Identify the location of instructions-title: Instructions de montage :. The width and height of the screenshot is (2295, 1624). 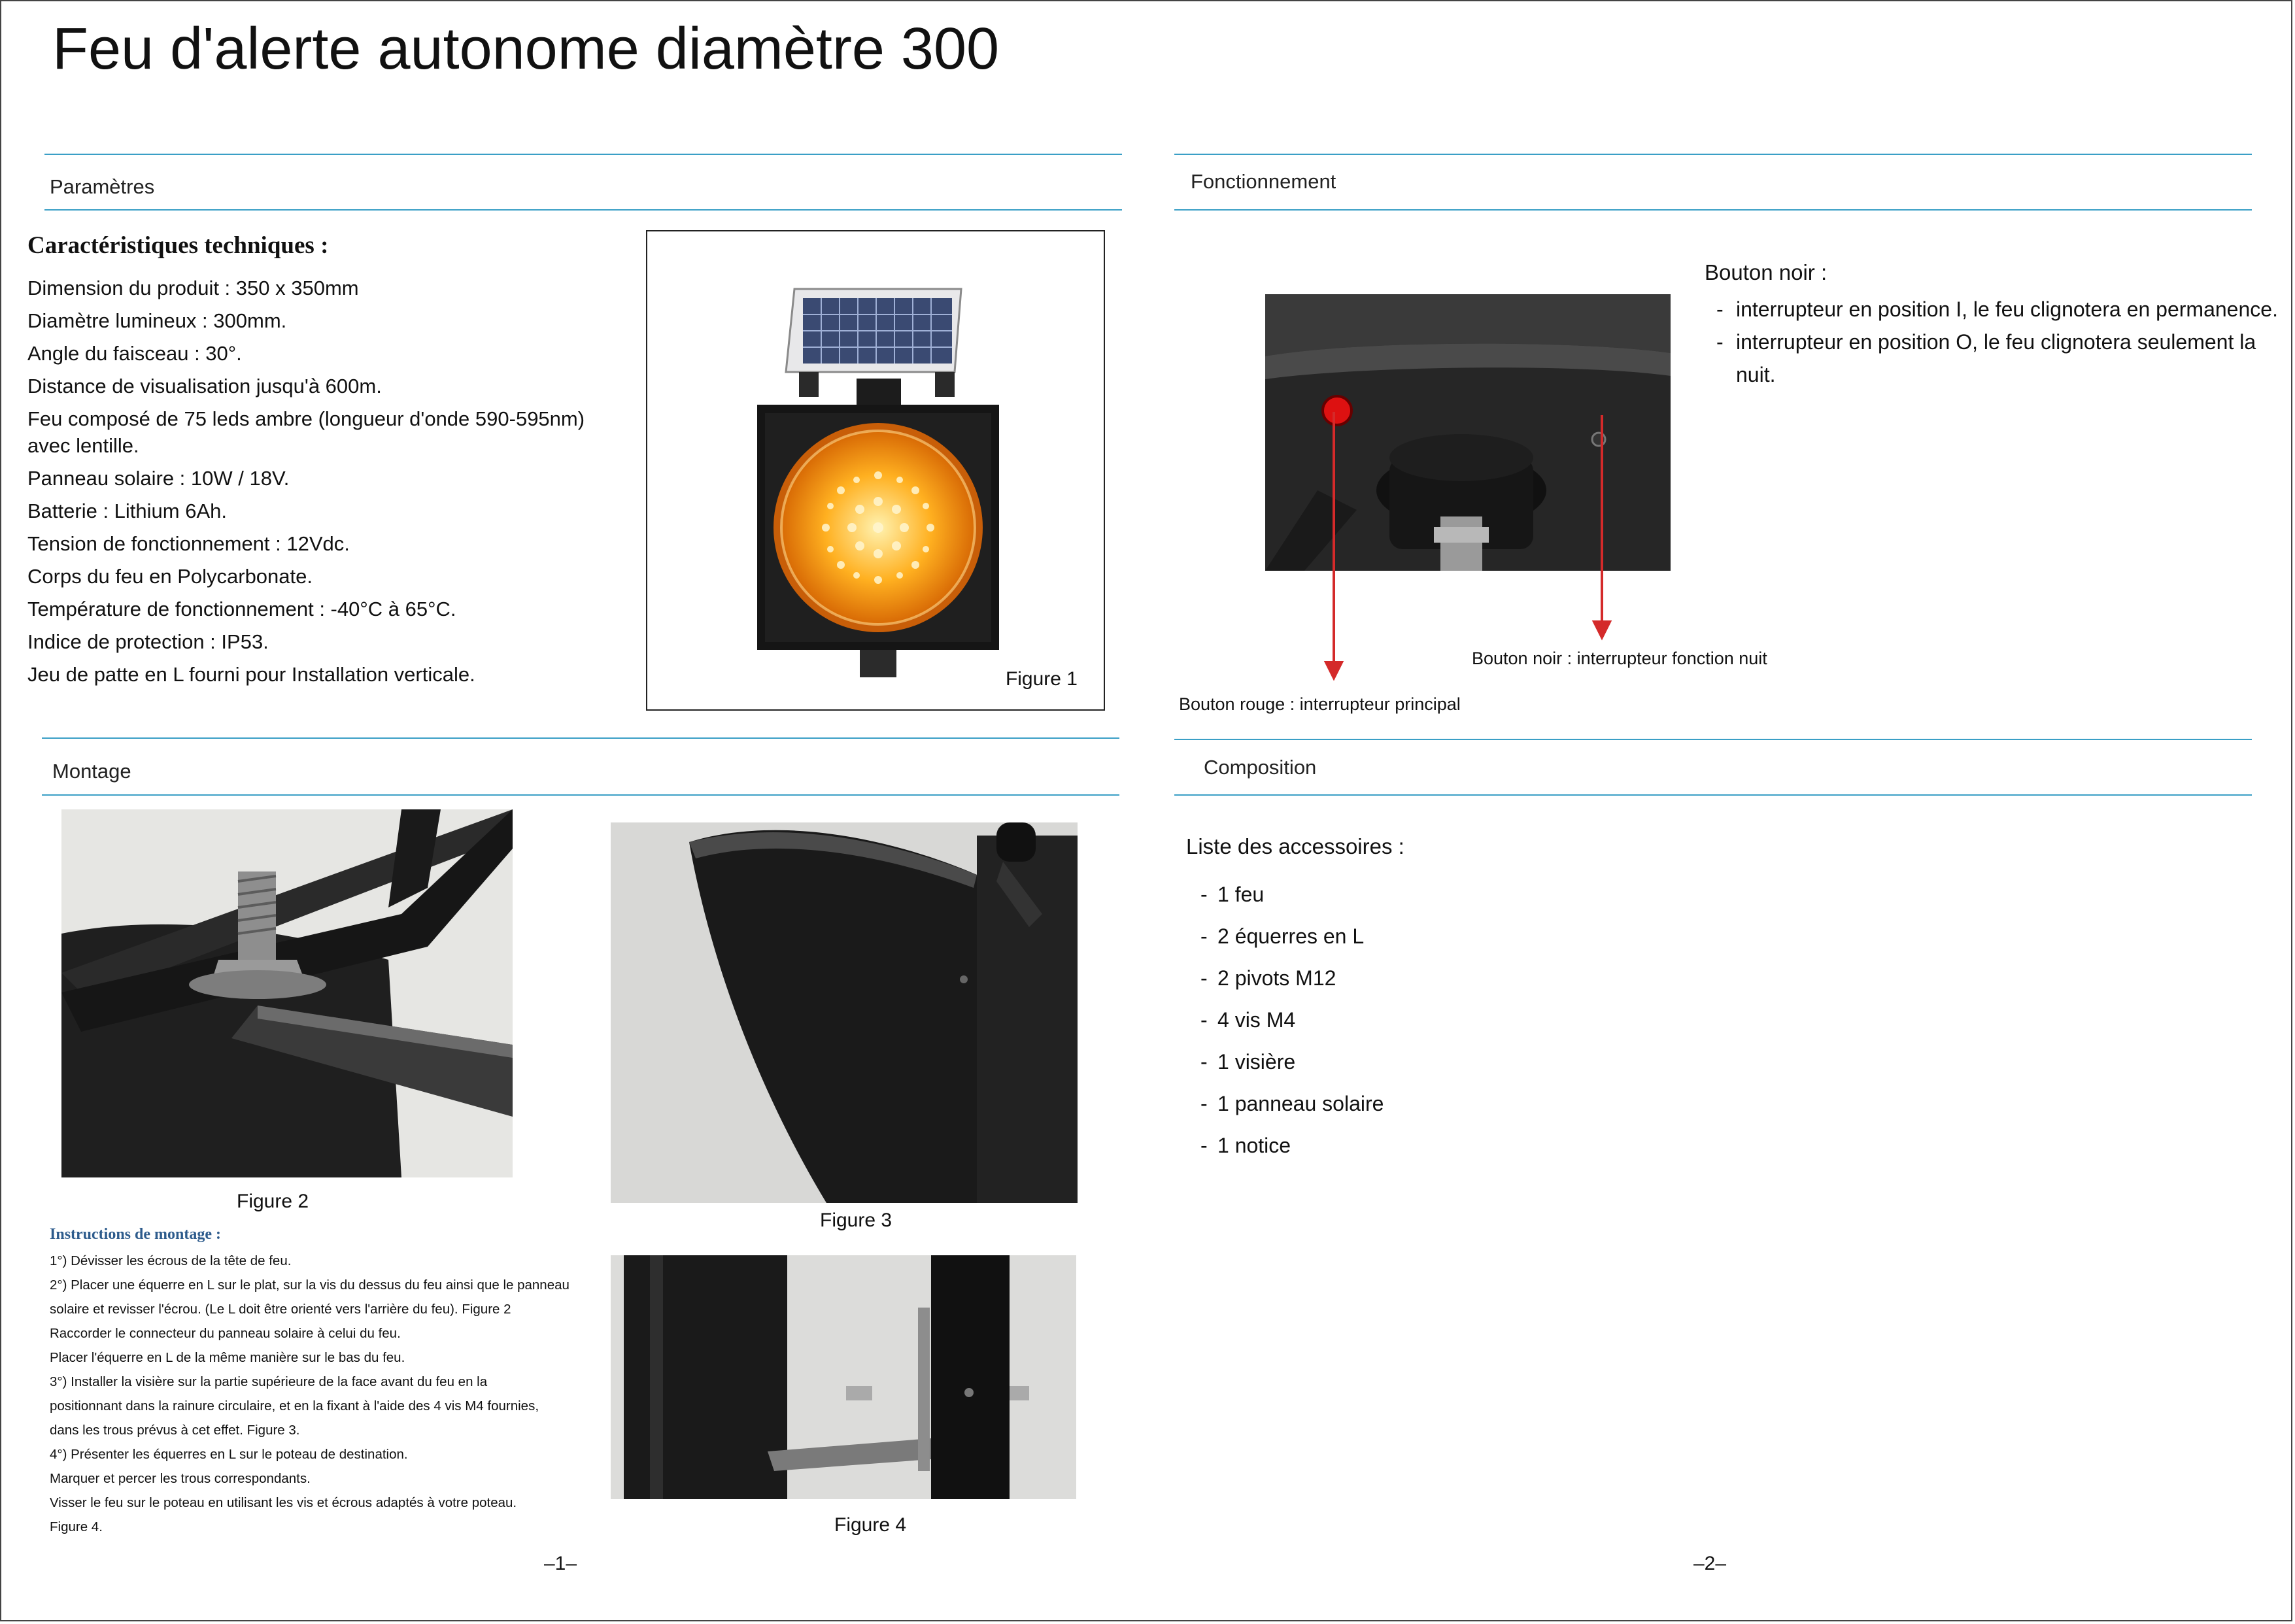
(135, 1234).